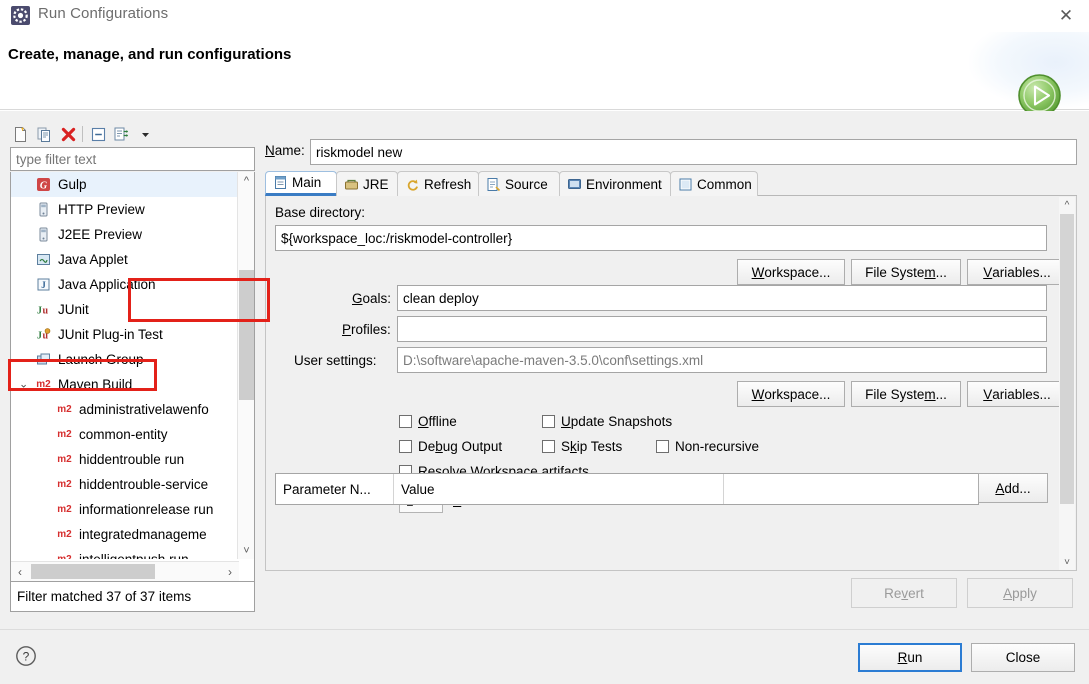 The width and height of the screenshot is (1089, 684). I want to click on tree-item-maven-build: ⌄ m2 Maven Build, so click(125, 384).